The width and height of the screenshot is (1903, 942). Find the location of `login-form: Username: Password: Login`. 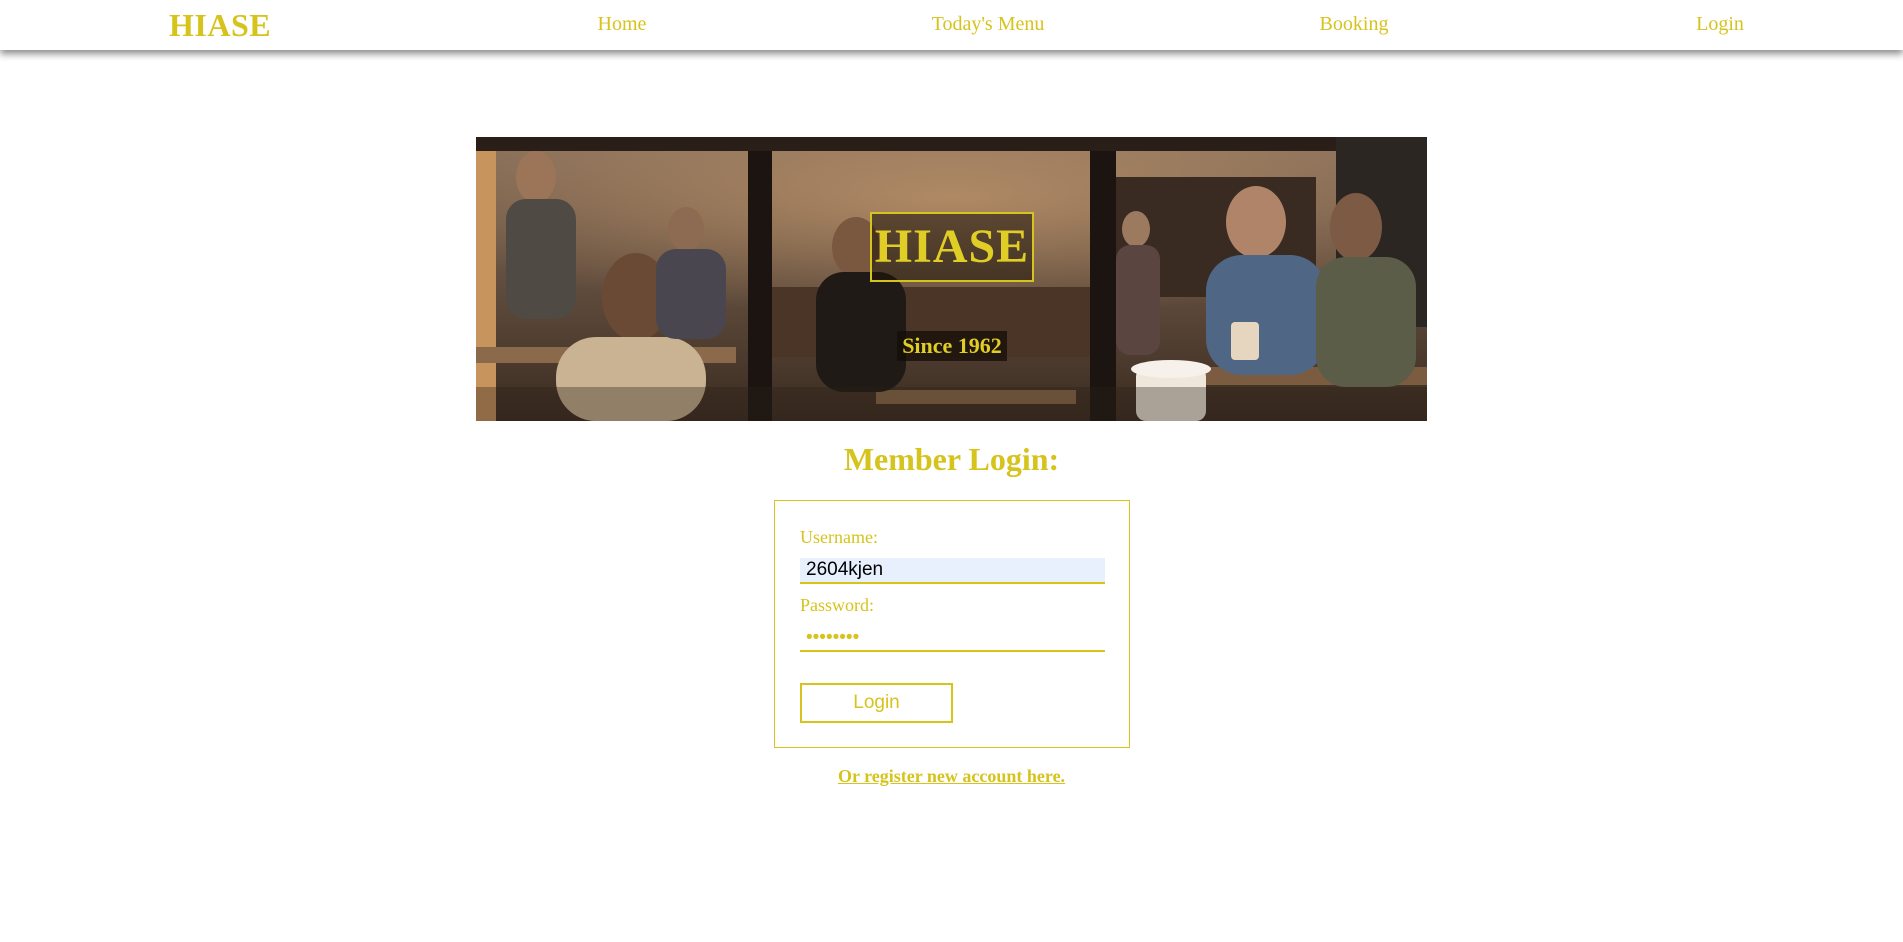

login-form: Username: Password: Login is located at coordinates (952, 624).